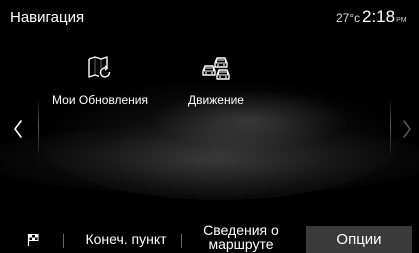 The height and width of the screenshot is (253, 419). What do you see at coordinates (216, 100) in the screenshot?
I see `traffic-label: Движение` at bounding box center [216, 100].